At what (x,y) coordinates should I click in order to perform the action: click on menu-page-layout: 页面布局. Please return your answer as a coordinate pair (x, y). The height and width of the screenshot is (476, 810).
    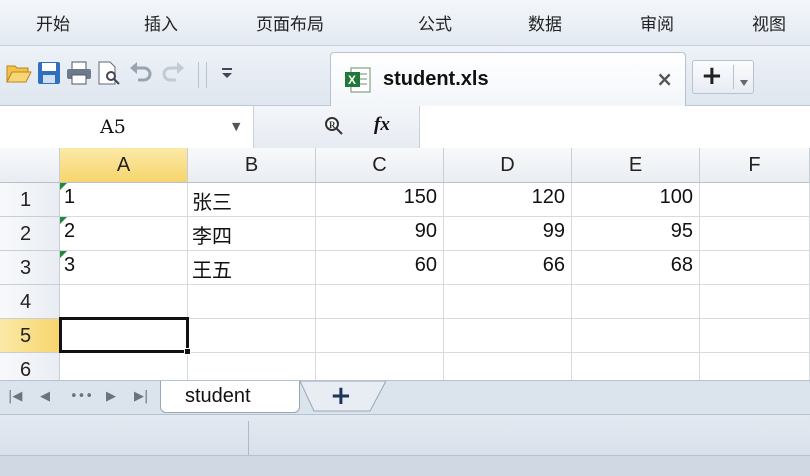
    Looking at the image, I should click on (290, 22).